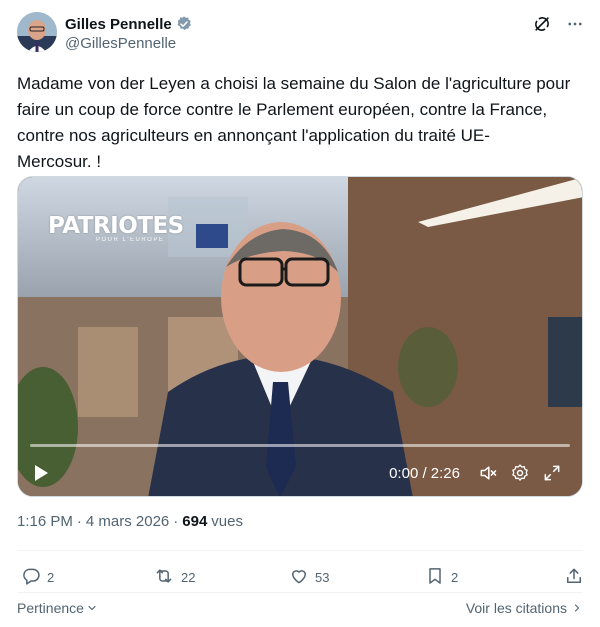 Image resolution: width=600 pixels, height=627 pixels. I want to click on tweet-actions: 2 22 53 2, so click(301, 577).